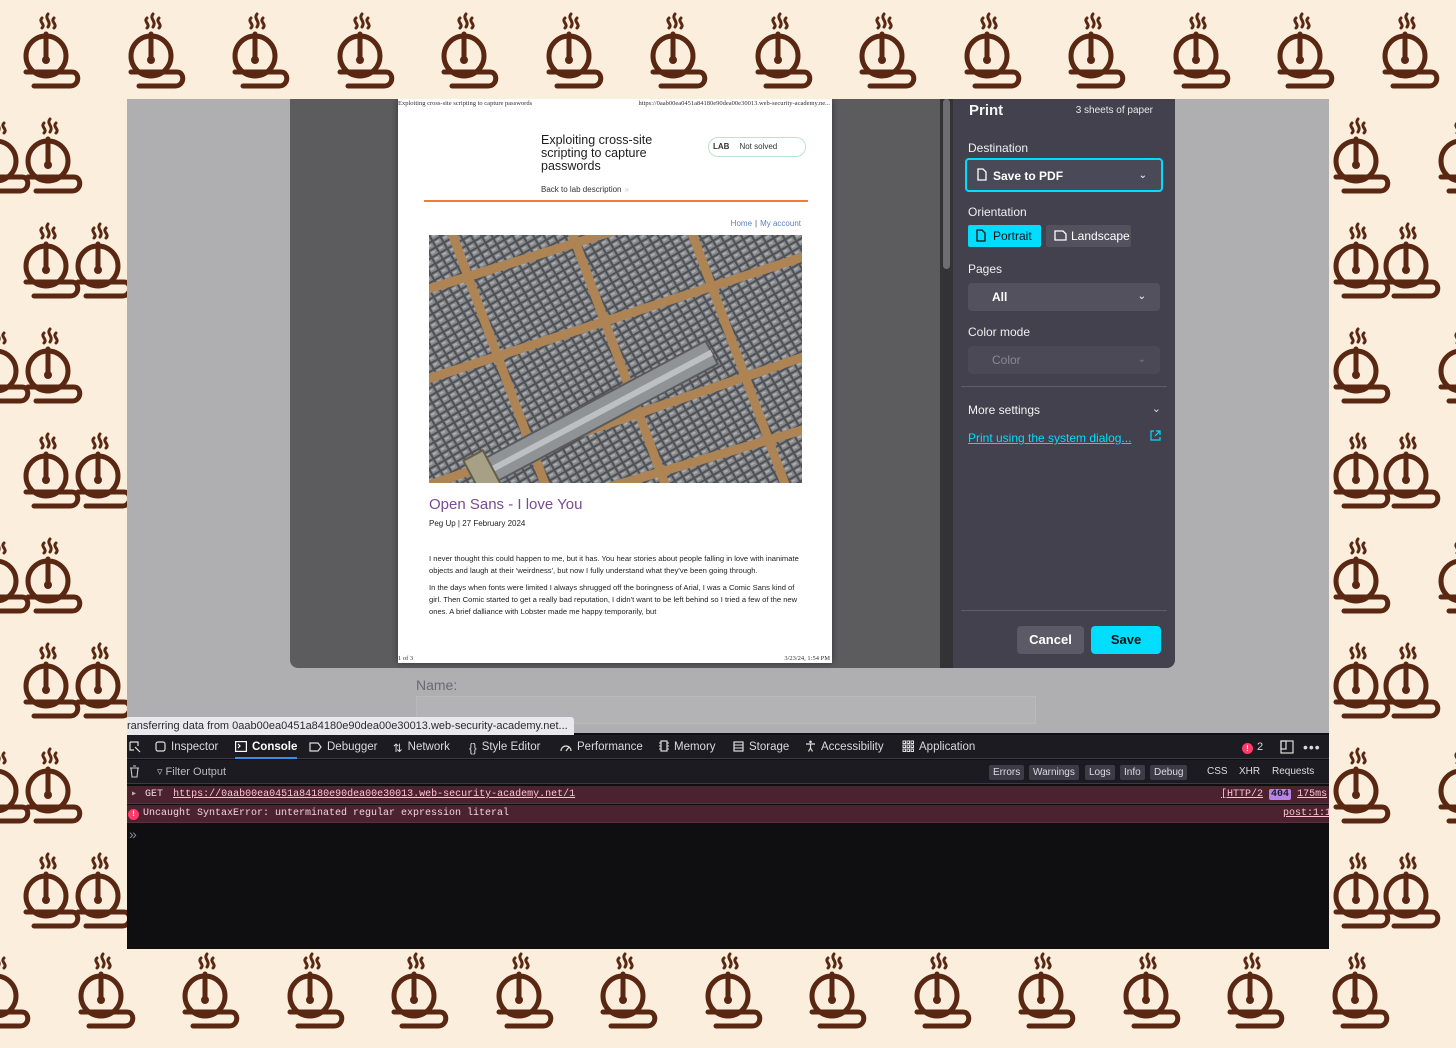 The height and width of the screenshot is (1048, 1456). I want to click on console-output, so click(728, 886).